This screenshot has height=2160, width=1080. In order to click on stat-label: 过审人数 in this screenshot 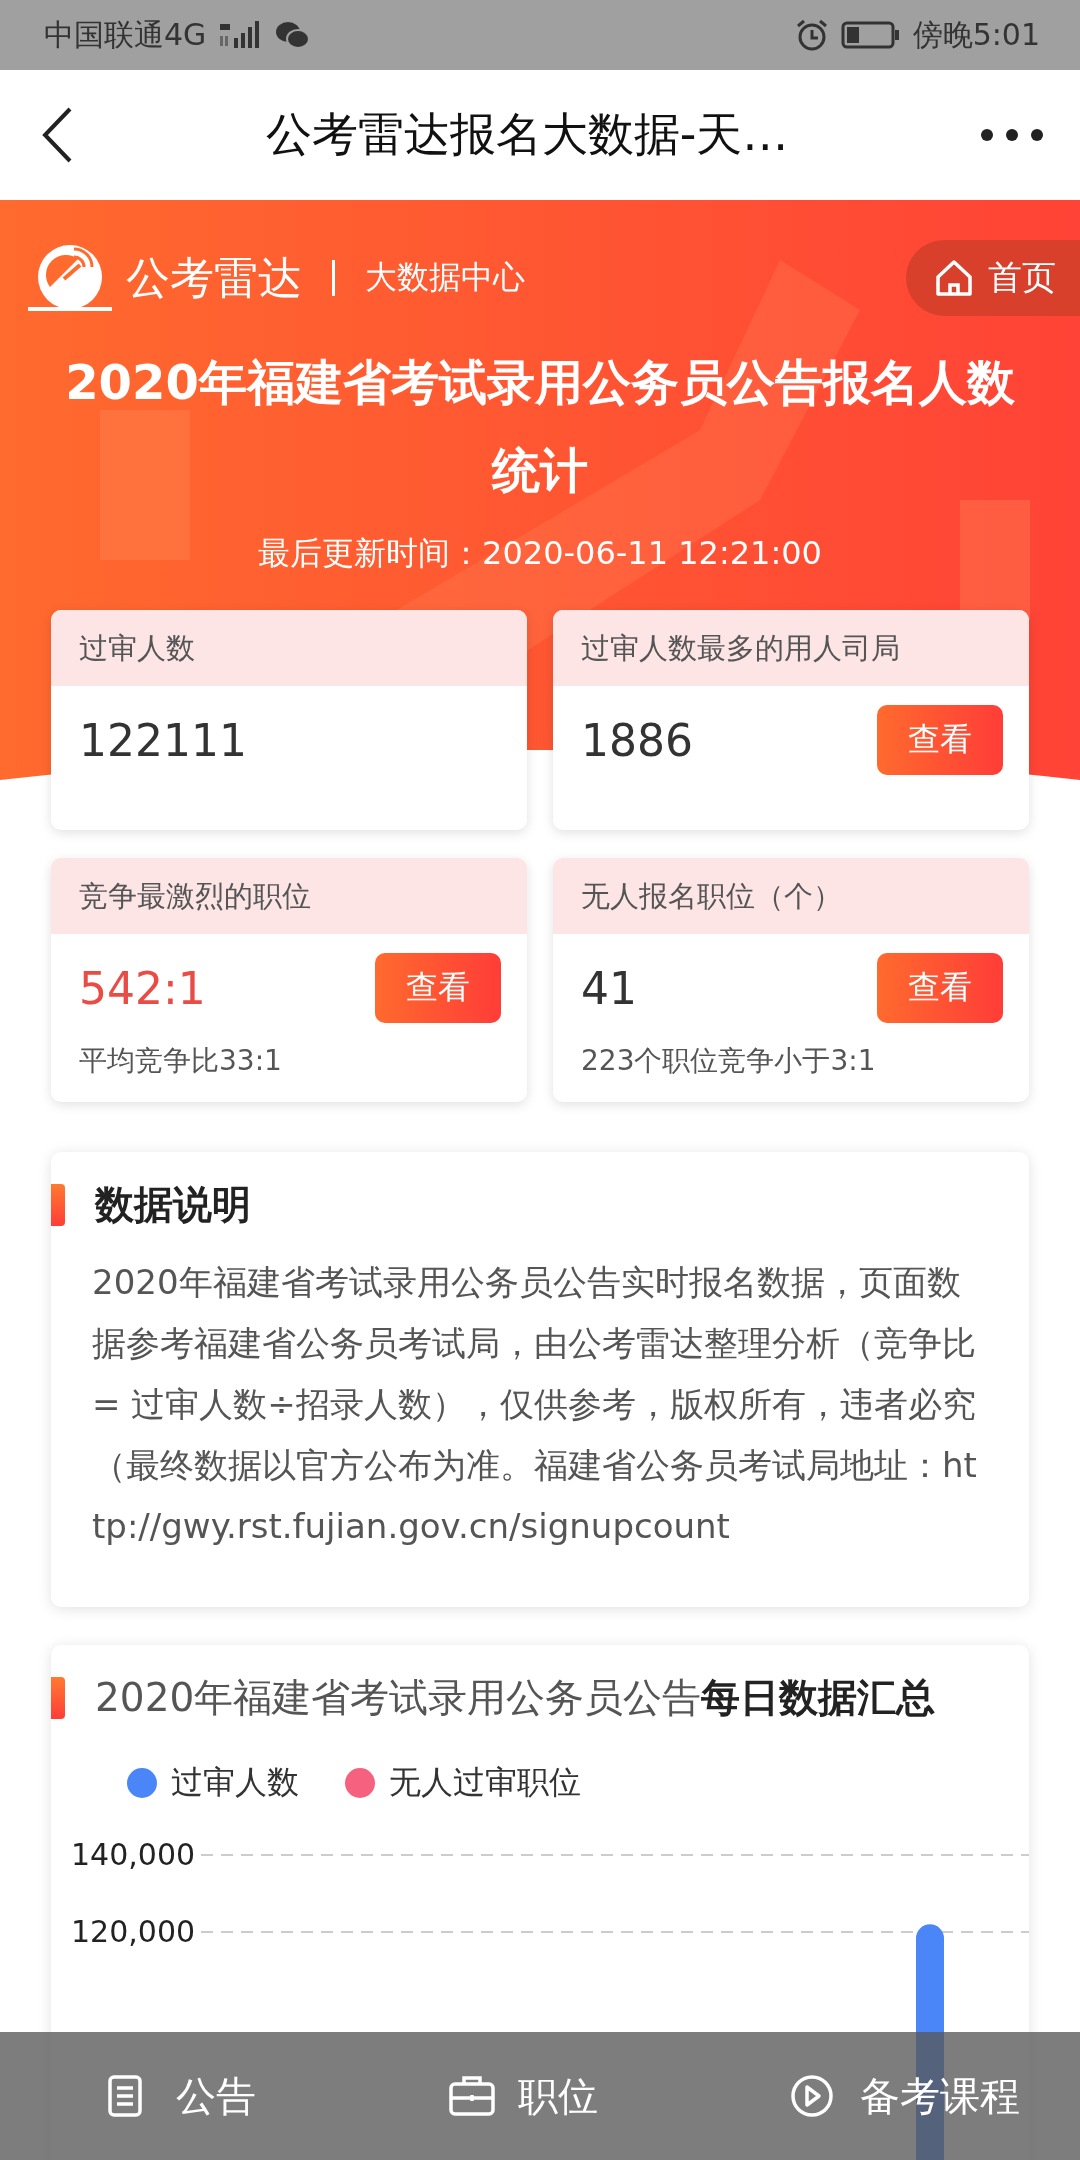, I will do `click(289, 648)`.